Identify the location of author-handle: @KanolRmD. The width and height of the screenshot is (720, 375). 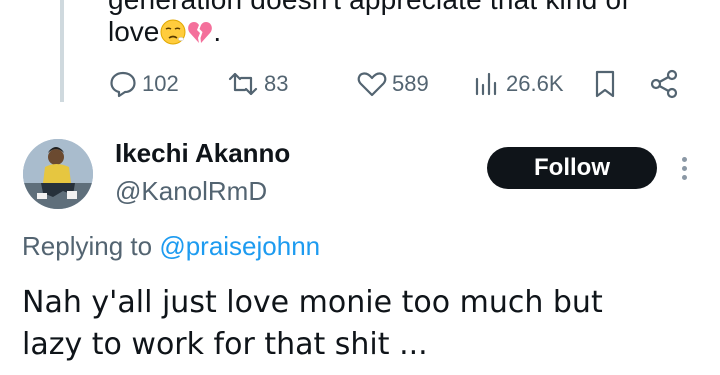
(191, 191).